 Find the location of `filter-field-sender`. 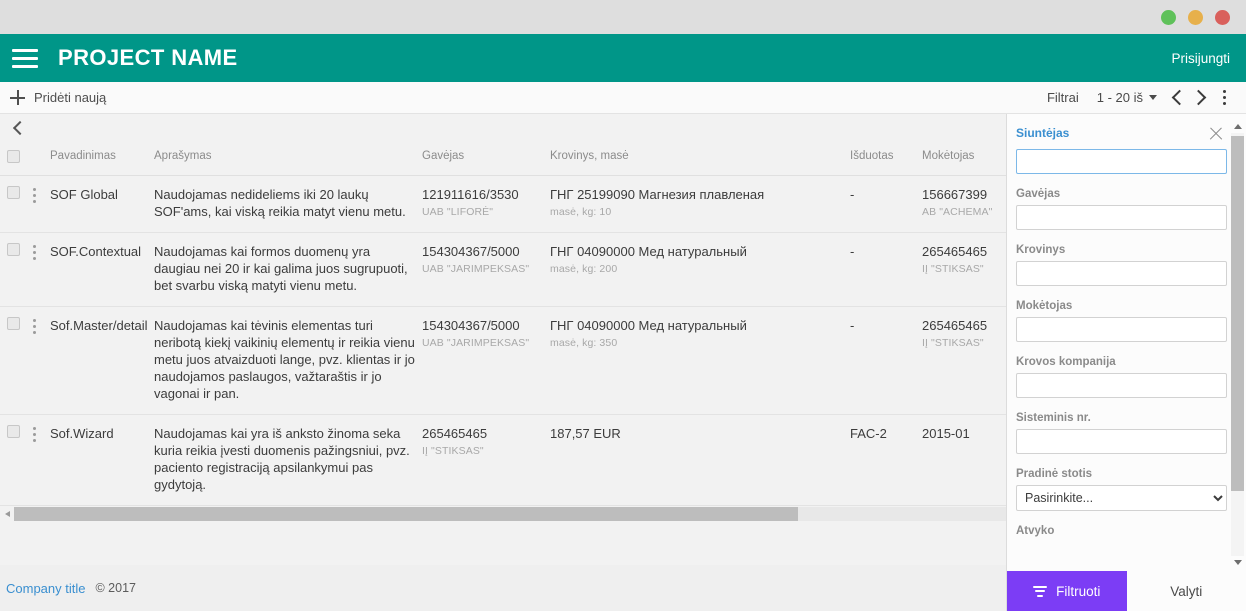

filter-field-sender is located at coordinates (1121, 161).